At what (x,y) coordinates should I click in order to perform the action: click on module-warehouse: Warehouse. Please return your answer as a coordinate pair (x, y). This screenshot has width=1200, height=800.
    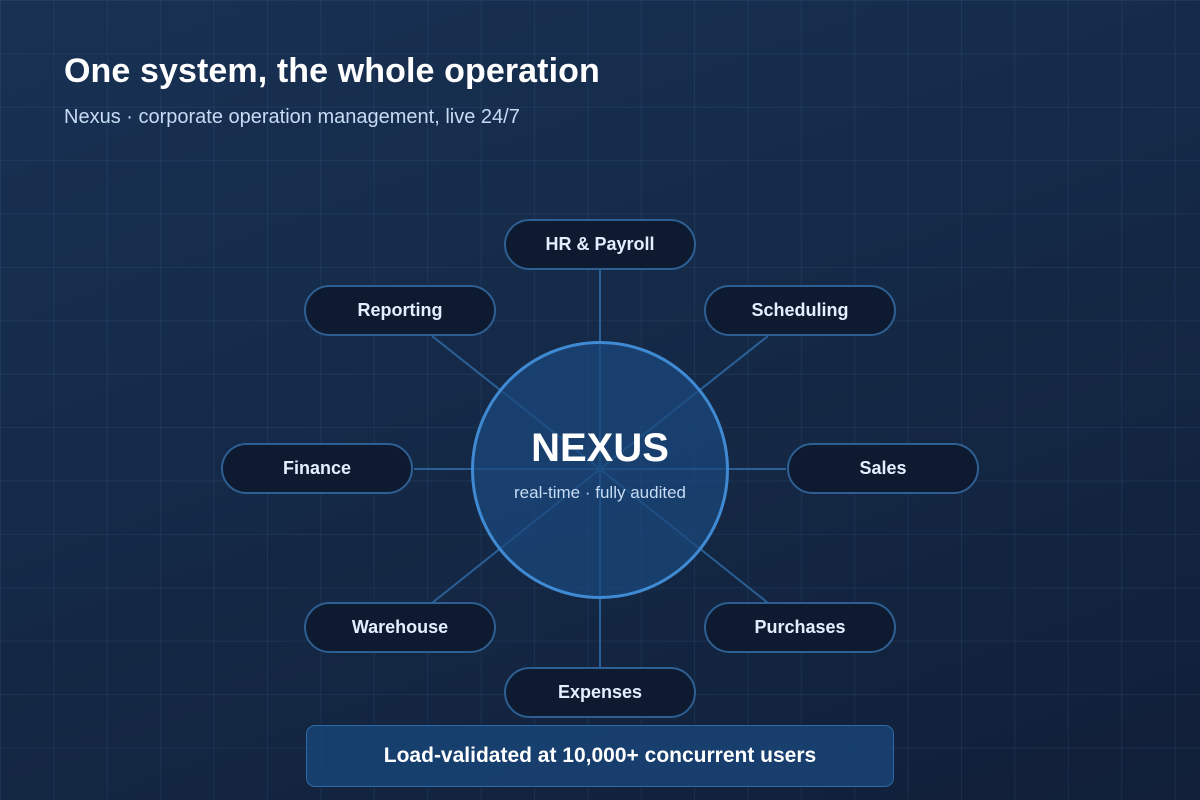
    Looking at the image, I should click on (400, 627).